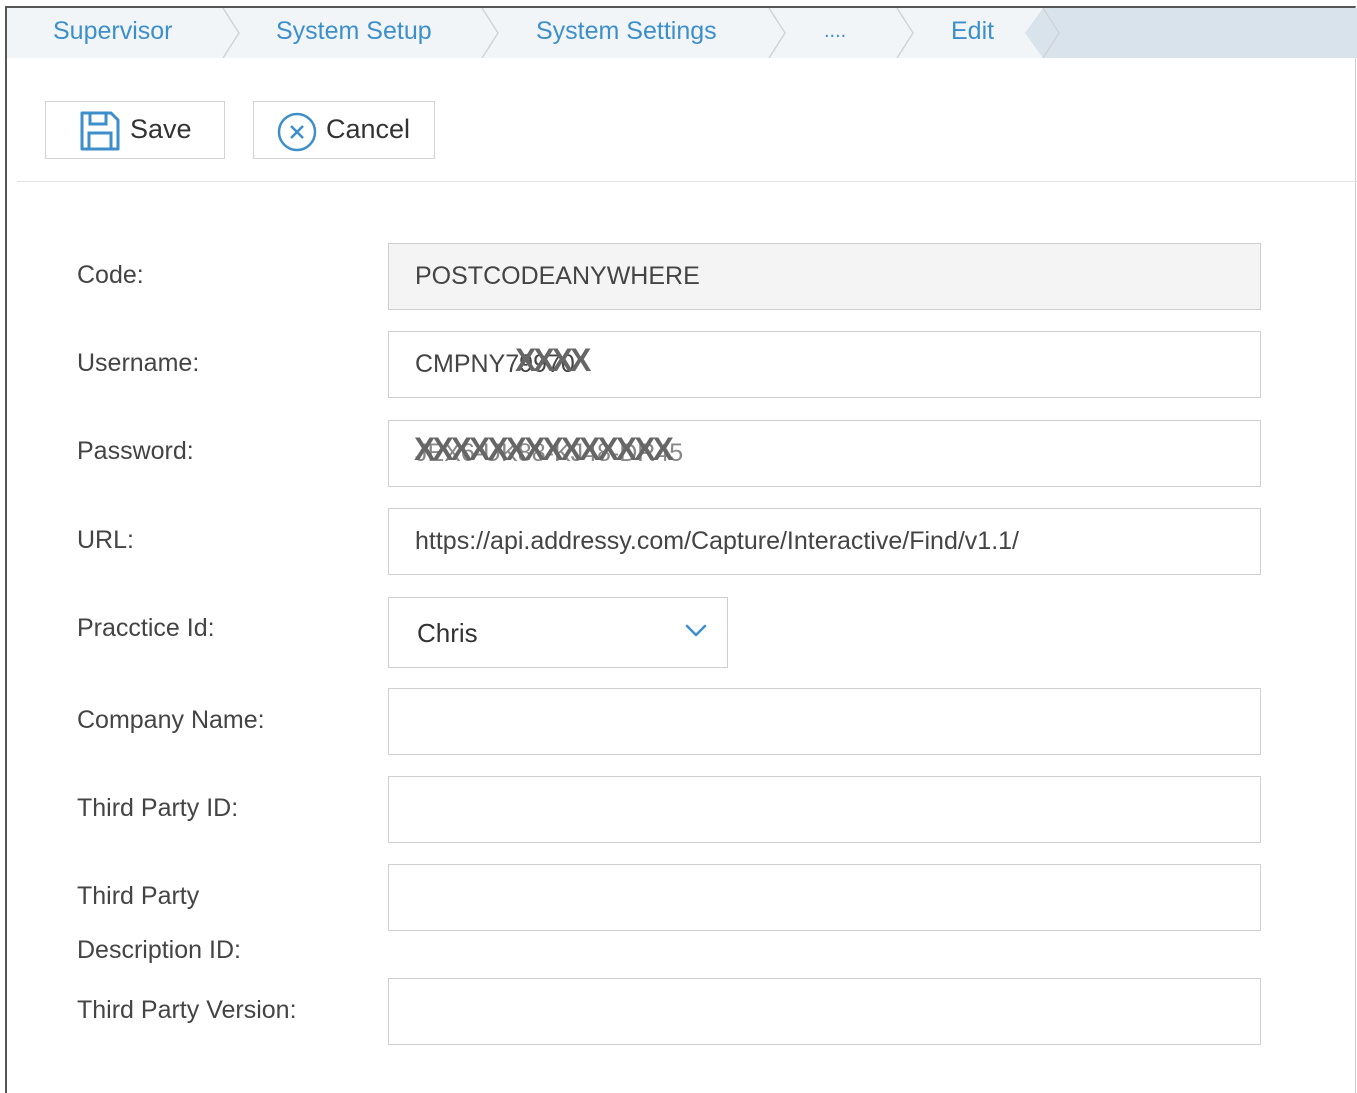 The height and width of the screenshot is (1093, 1357). Describe the element at coordinates (297, 134) in the screenshot. I see `cancel-circle-icon` at that location.